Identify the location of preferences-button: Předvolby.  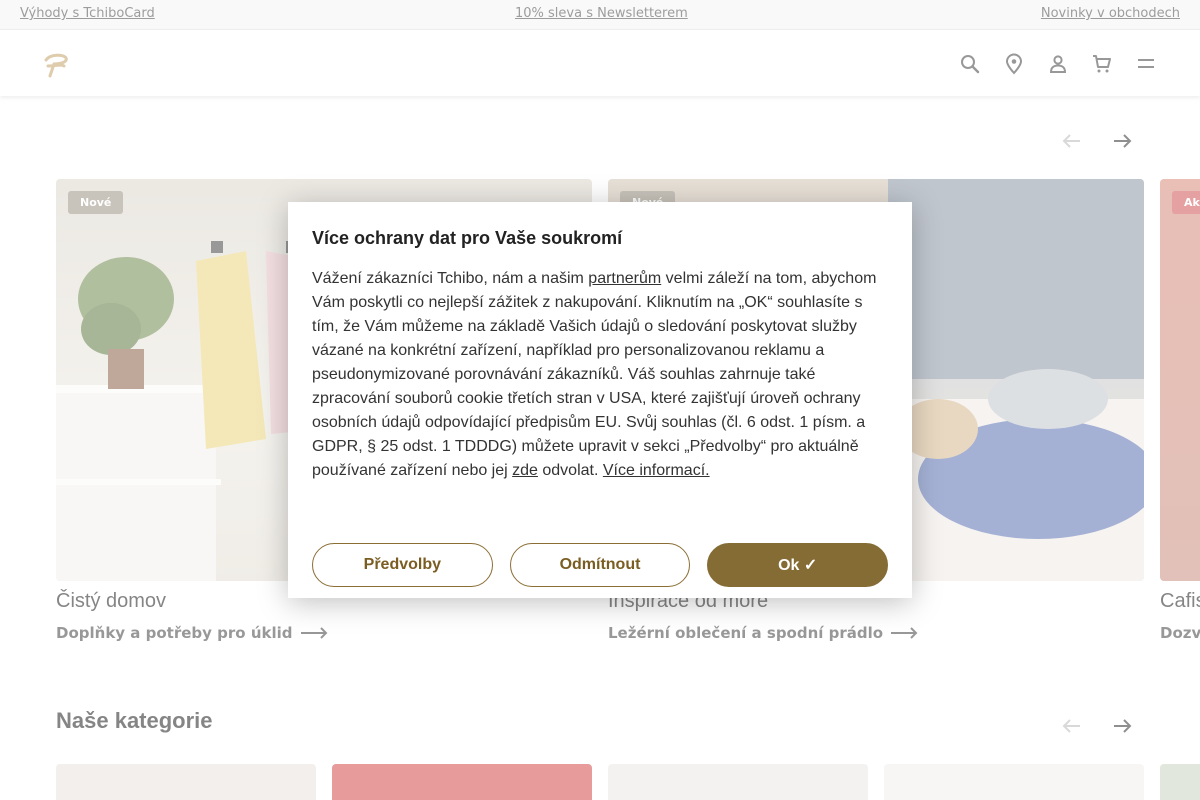
(402, 565).